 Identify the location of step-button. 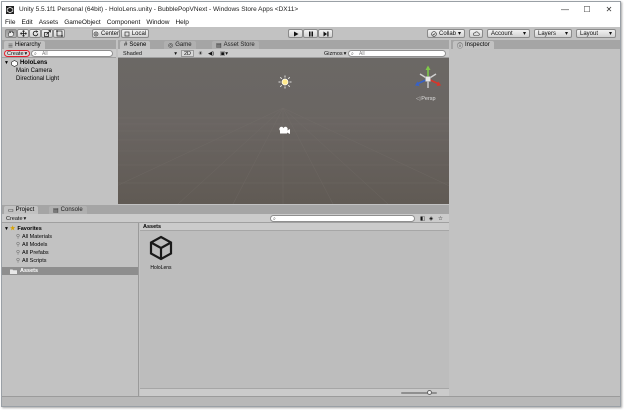
(325, 33).